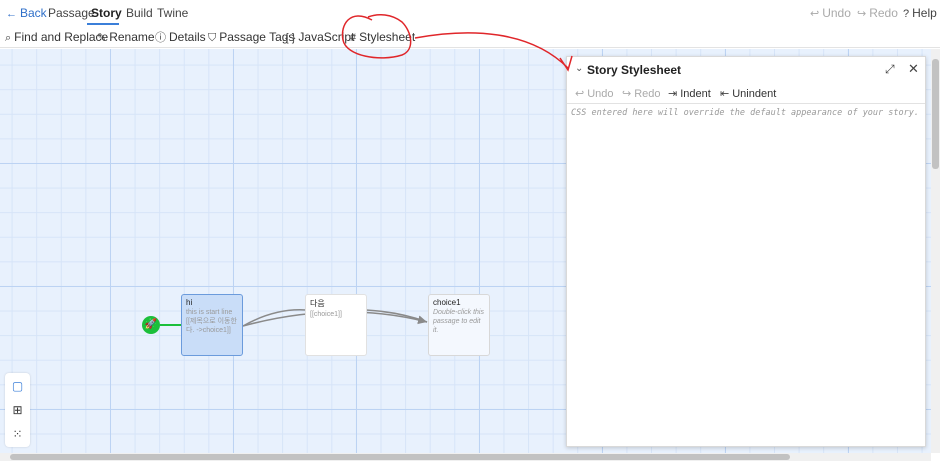  I want to click on annotation-circle, so click(376, 36).